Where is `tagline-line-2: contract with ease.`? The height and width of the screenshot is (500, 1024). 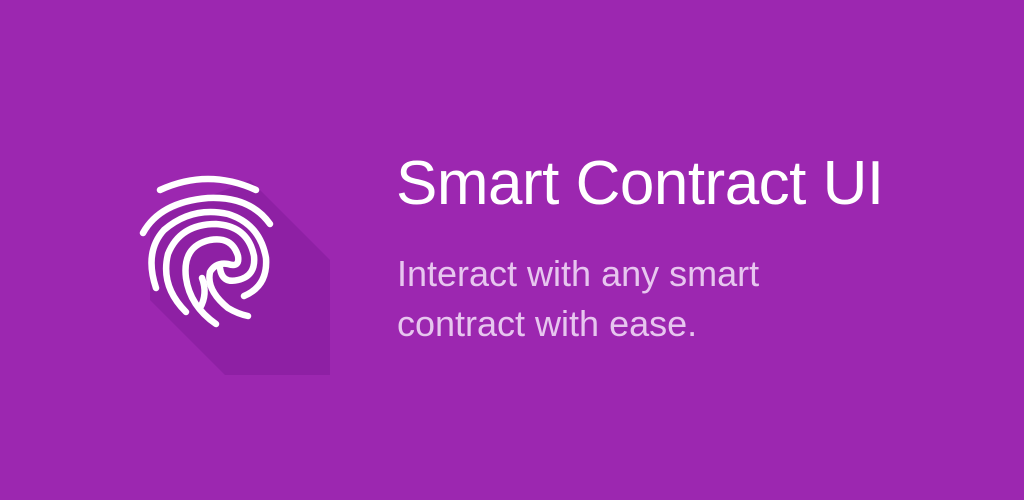 tagline-line-2: contract with ease. is located at coordinates (547, 323).